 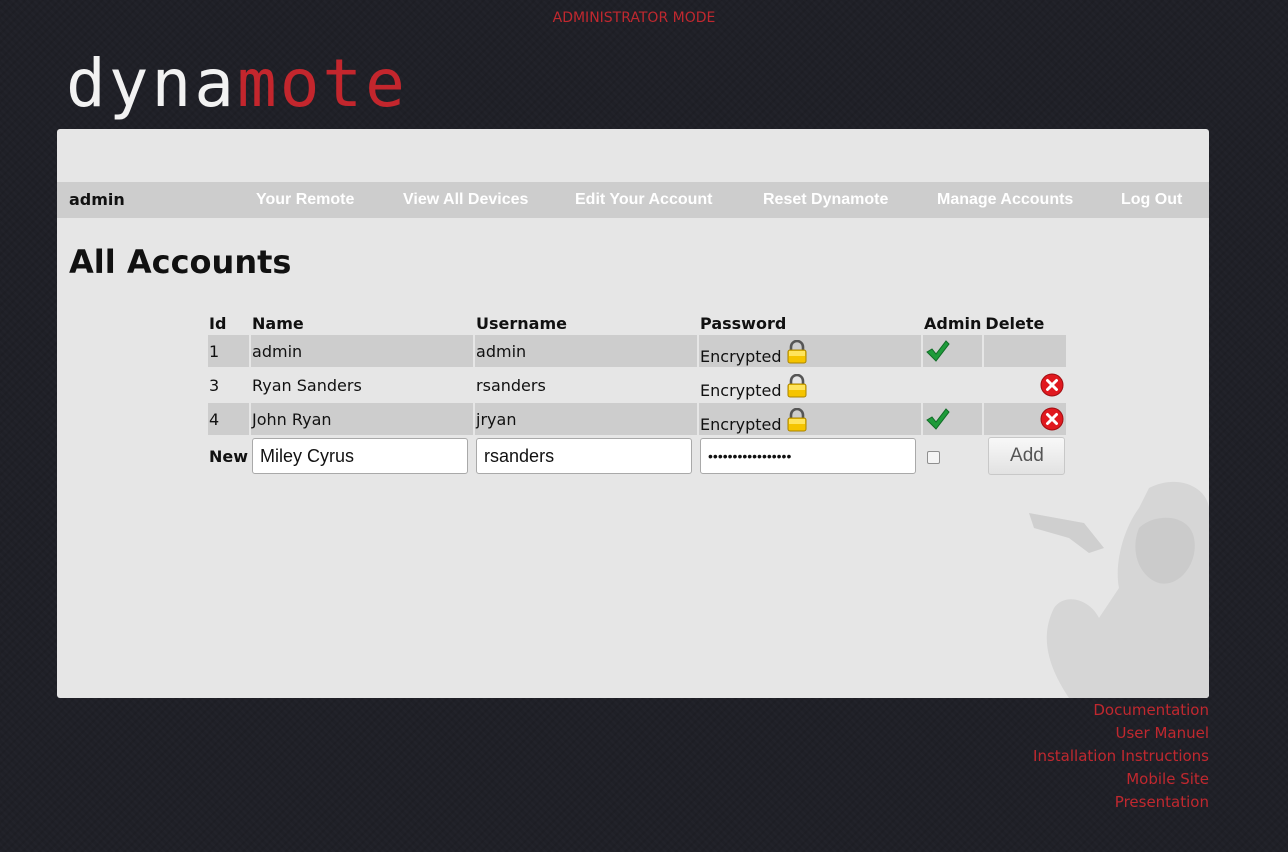 I want to click on administrator-mode-banner: ADMINISTRATOR MODE, so click(x=634, y=18).